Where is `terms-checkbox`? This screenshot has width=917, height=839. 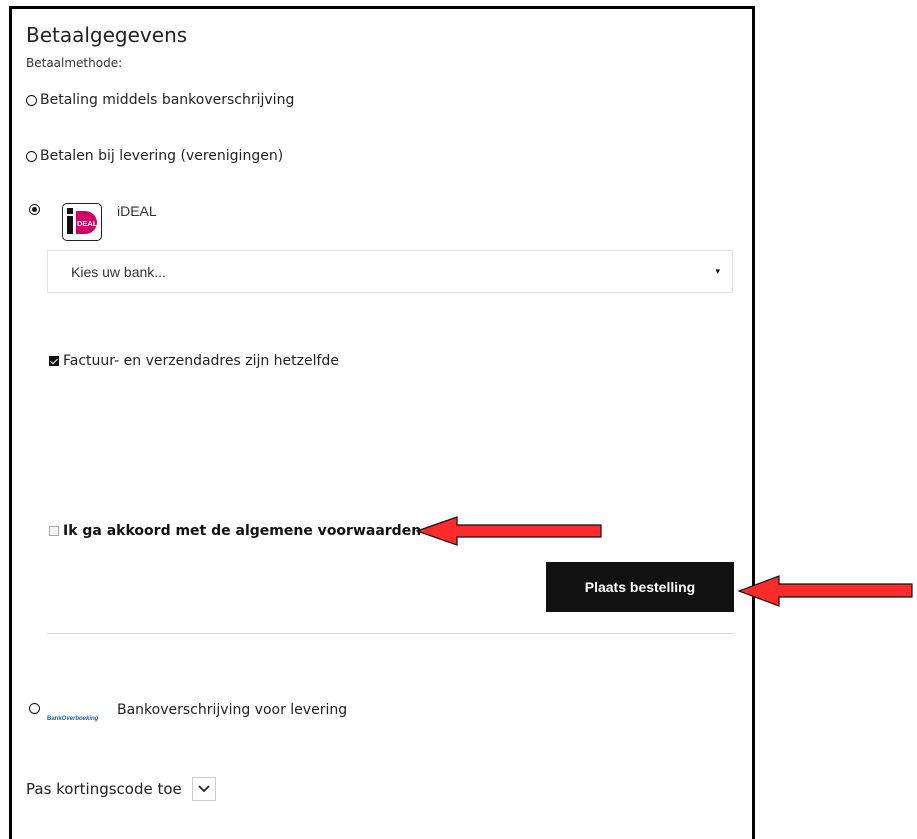
terms-checkbox is located at coordinates (54, 531).